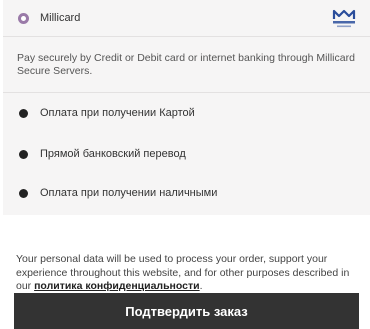 The width and height of the screenshot is (370, 329). Describe the element at coordinates (186, 311) in the screenshot. I see `place-order-button: Подтвердить заказ` at that location.